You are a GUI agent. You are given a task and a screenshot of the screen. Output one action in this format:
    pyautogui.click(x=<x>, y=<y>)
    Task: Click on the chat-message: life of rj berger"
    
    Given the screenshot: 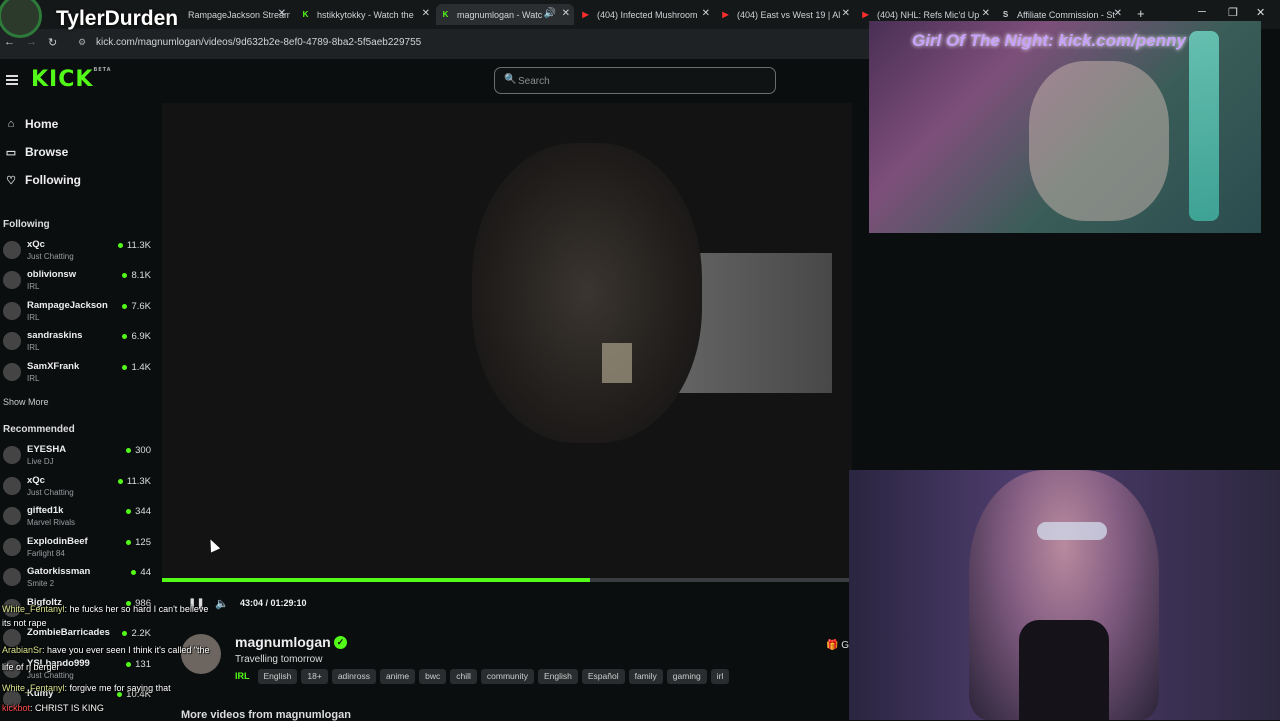 What is the action you would take?
    pyautogui.click(x=32, y=667)
    